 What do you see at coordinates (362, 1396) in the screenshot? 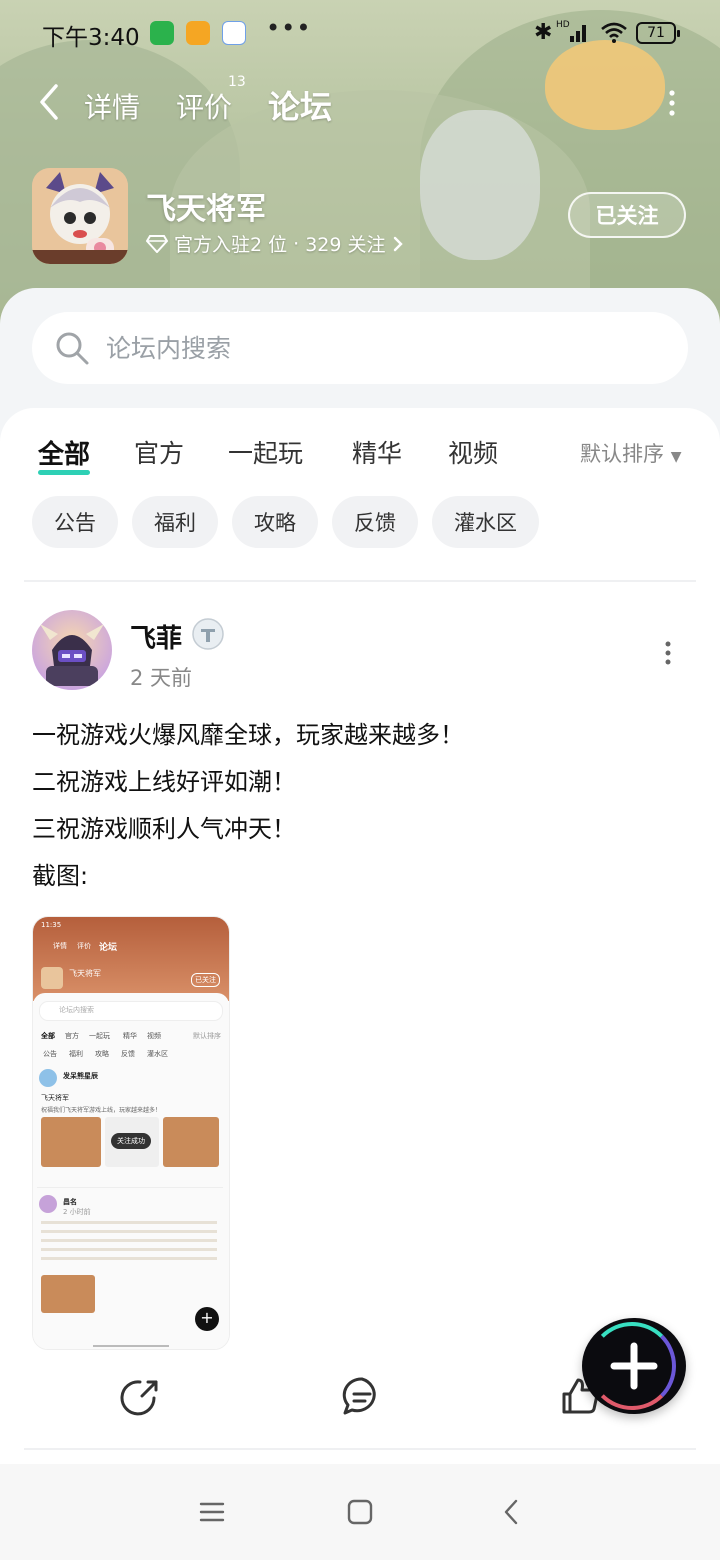
I see `comment-icon` at bounding box center [362, 1396].